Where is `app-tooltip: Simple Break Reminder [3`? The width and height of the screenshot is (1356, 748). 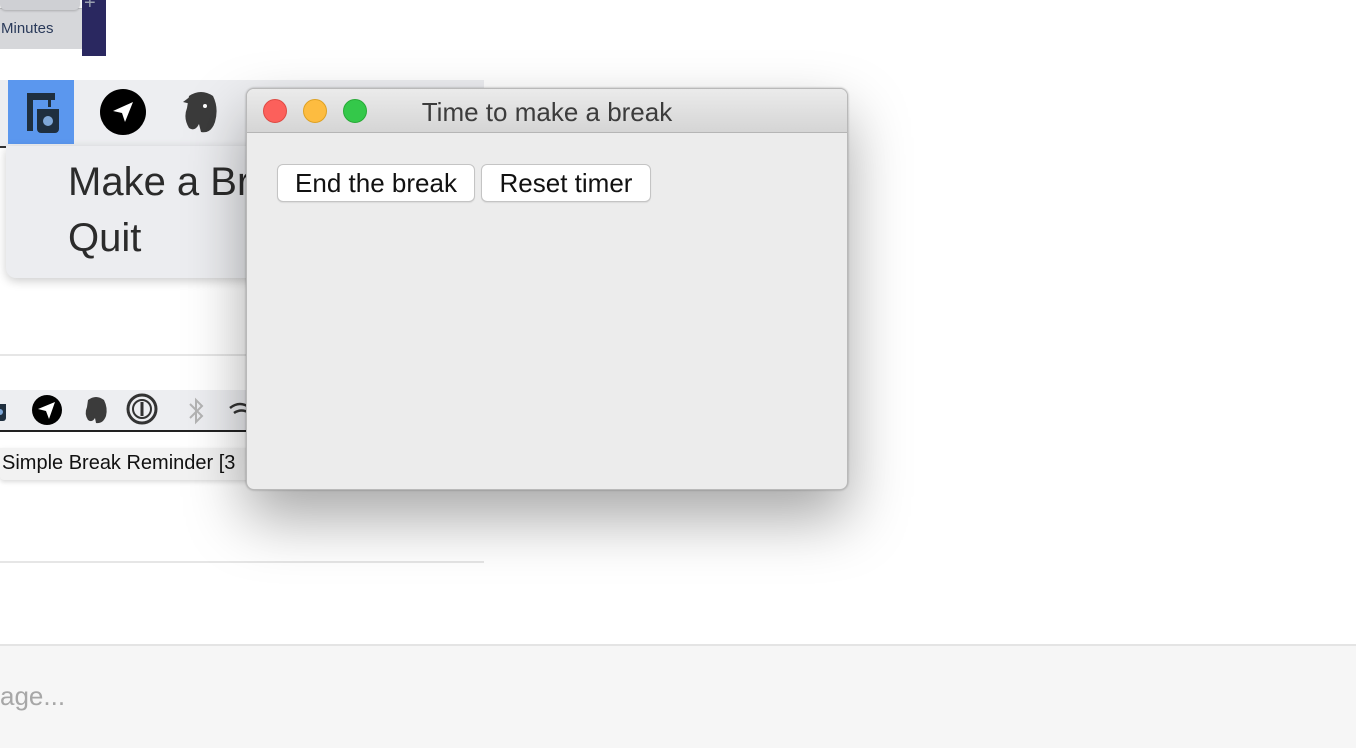
app-tooltip: Simple Break Reminder [3 is located at coordinates (125, 464).